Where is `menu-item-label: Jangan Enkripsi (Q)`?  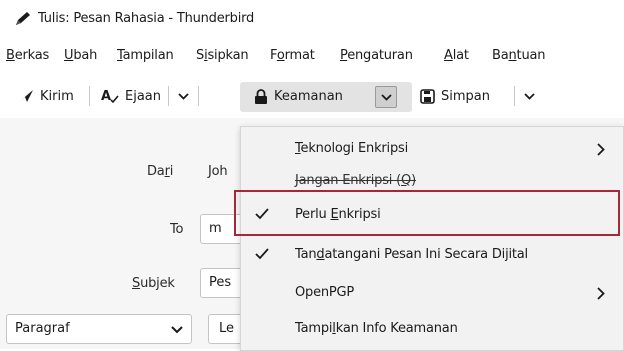 menu-item-label: Jangan Enkripsi (Q) is located at coordinates (355, 180).